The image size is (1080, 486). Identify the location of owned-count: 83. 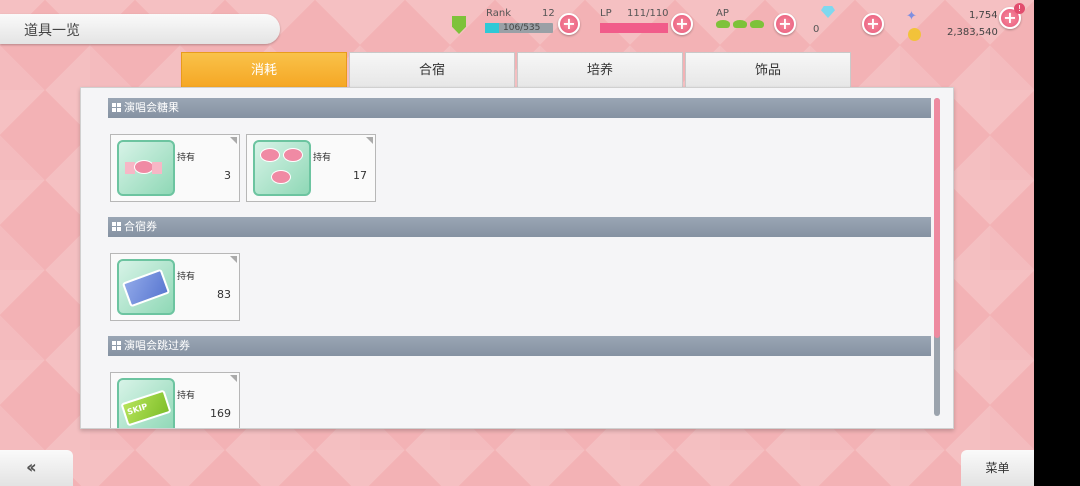
(224, 294).